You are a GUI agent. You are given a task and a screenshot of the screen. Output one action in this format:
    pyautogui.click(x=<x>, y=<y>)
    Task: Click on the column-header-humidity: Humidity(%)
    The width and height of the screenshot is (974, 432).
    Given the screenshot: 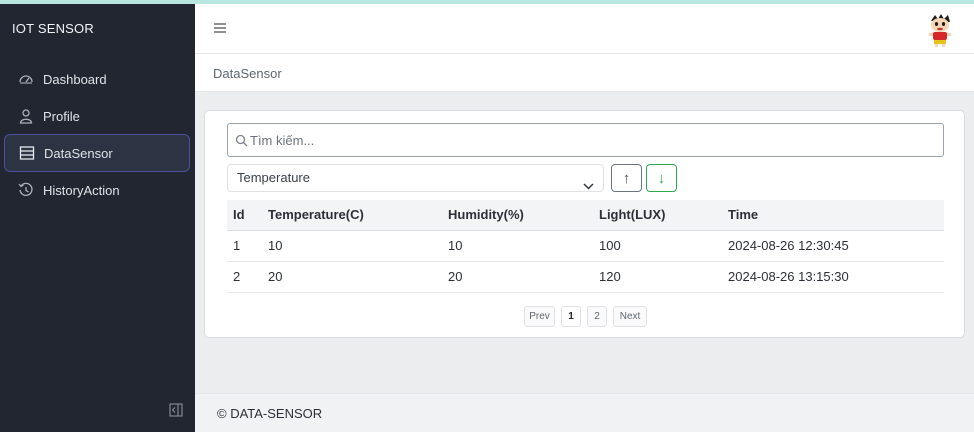 What is the action you would take?
    pyautogui.click(x=523, y=215)
    